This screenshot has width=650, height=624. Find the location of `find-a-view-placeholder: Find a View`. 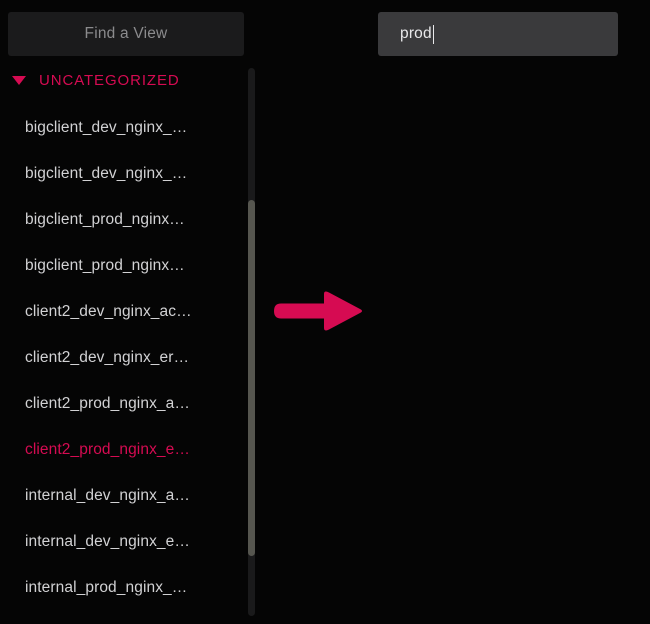

find-a-view-placeholder: Find a View is located at coordinates (126, 33).